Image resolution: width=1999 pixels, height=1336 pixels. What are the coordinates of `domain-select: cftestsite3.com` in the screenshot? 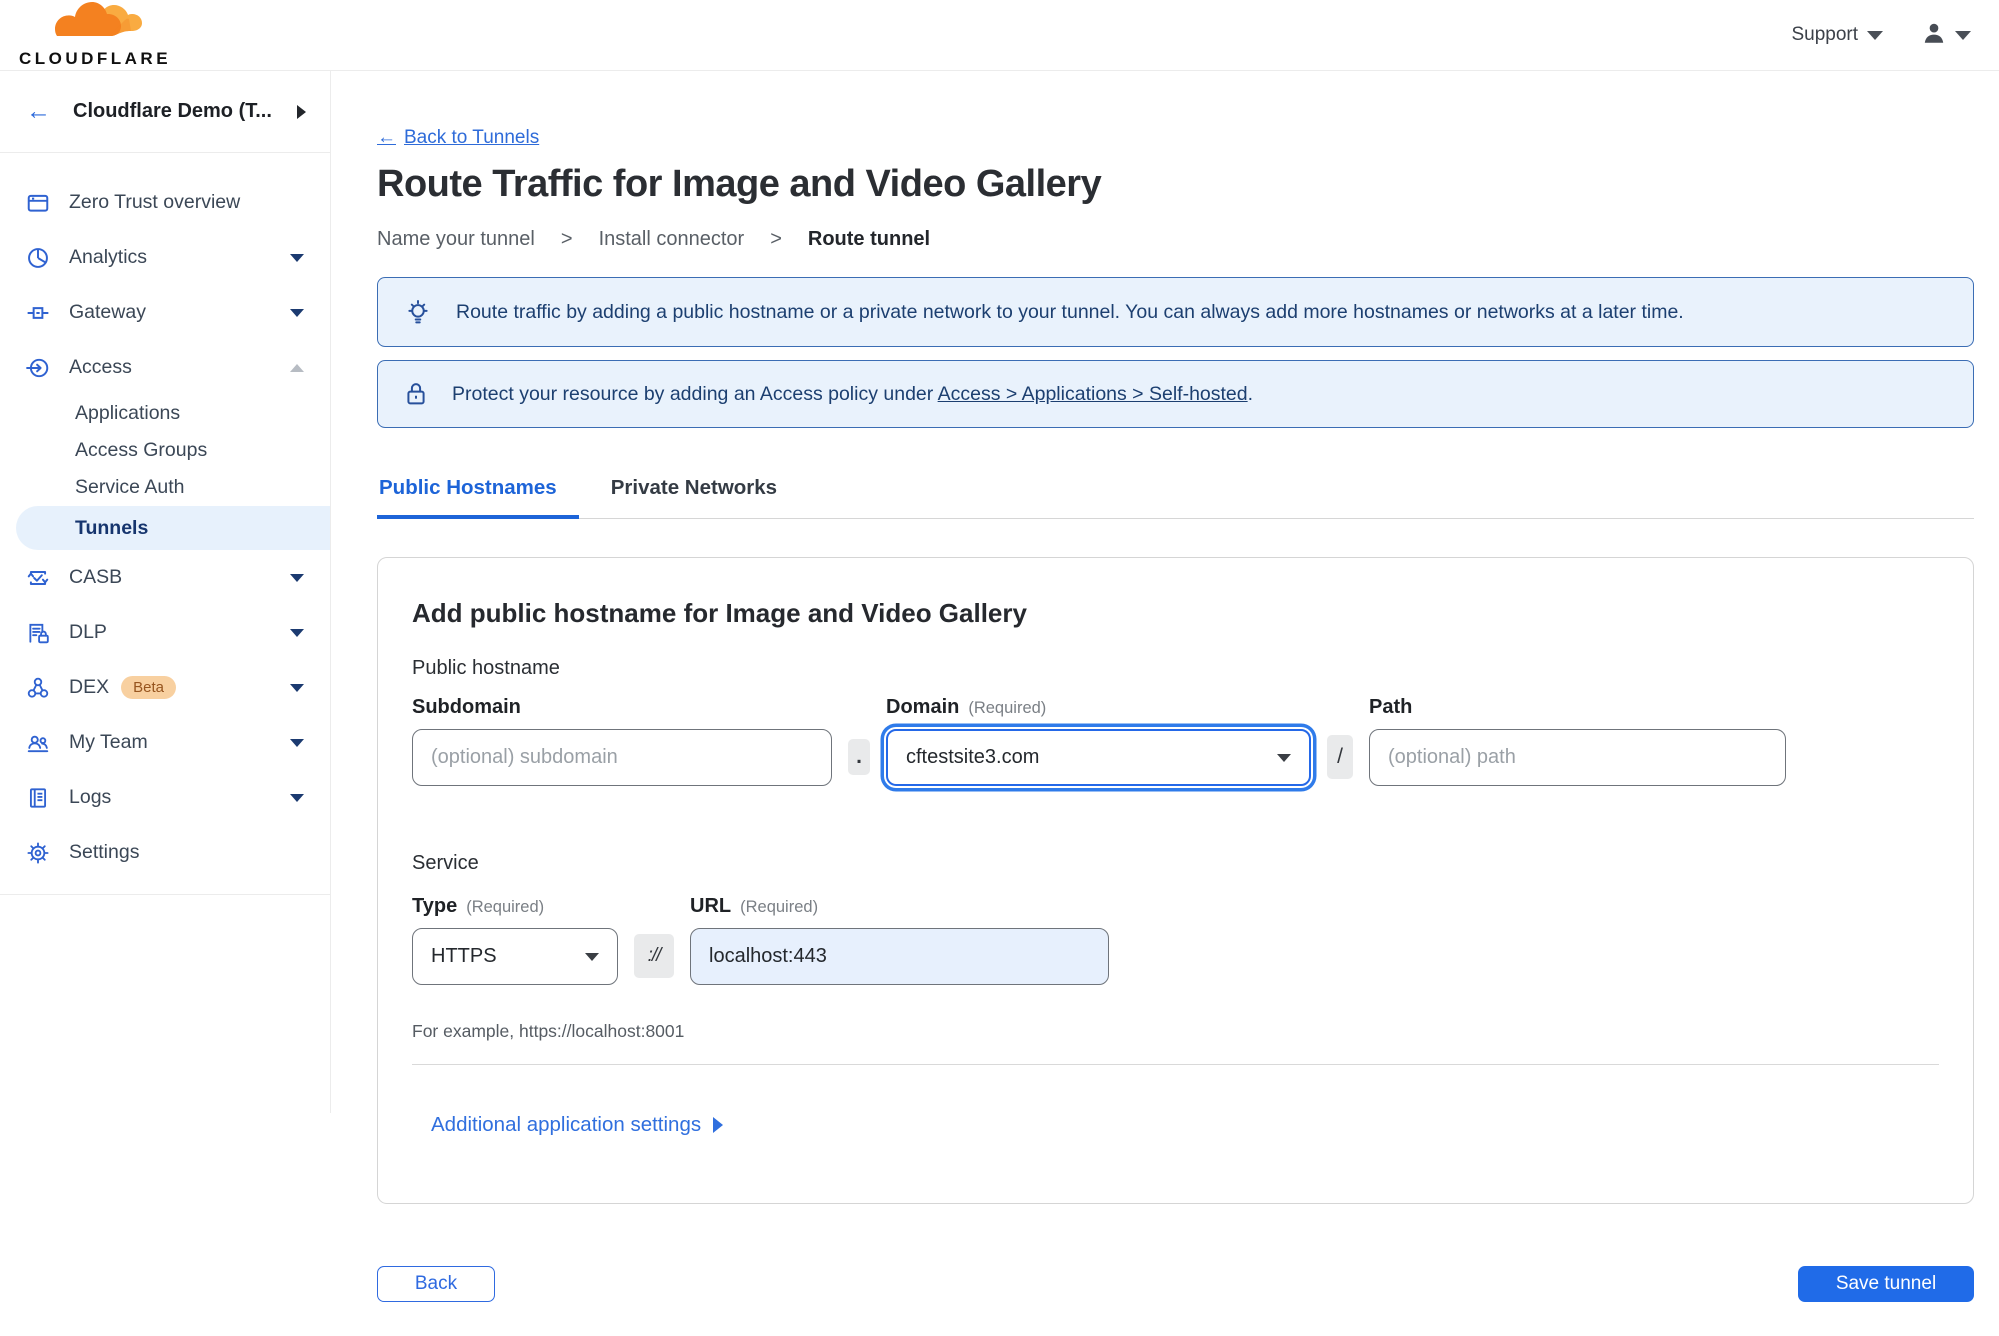 It's located at (1098, 757).